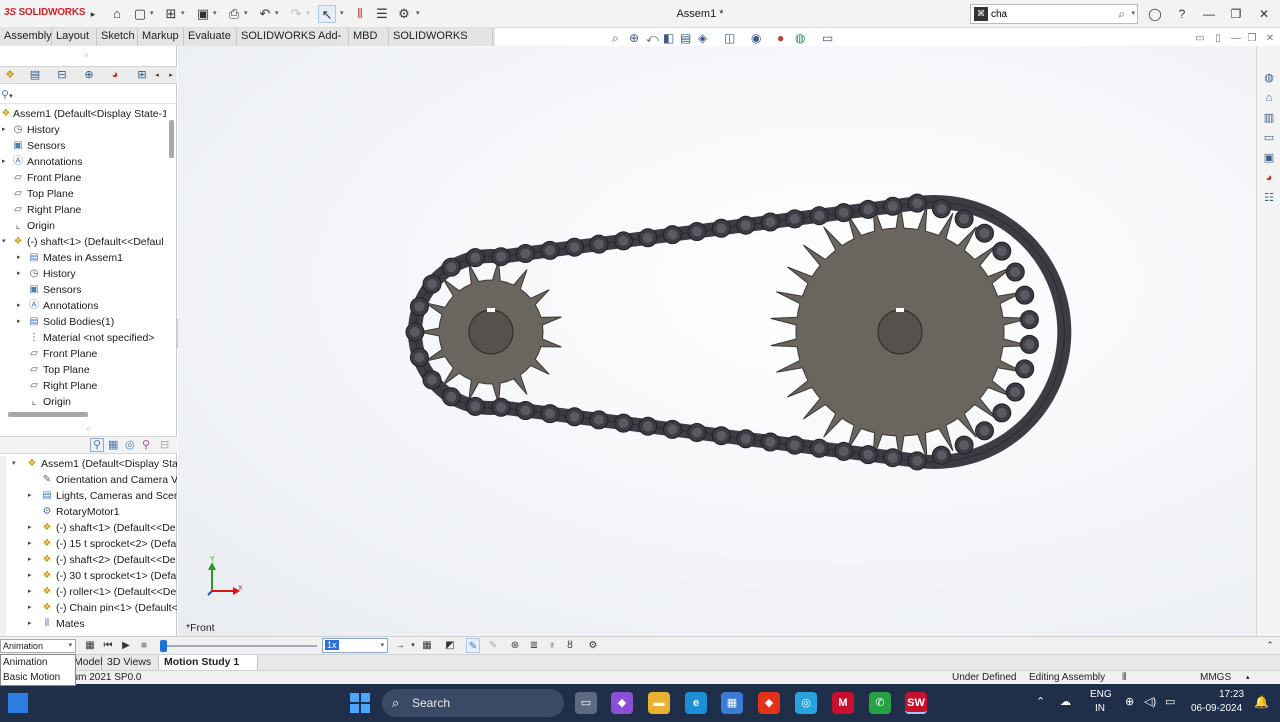  I want to click on custom-properties-icon: ☷, so click(1269, 198).